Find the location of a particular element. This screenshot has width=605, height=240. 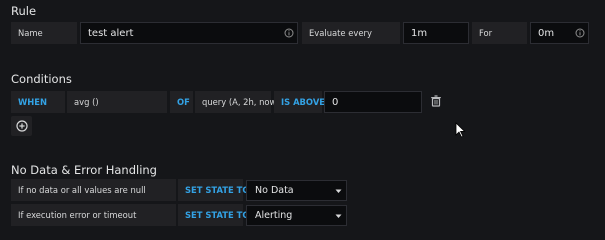

no-data-state-value: No Data is located at coordinates (274, 190).